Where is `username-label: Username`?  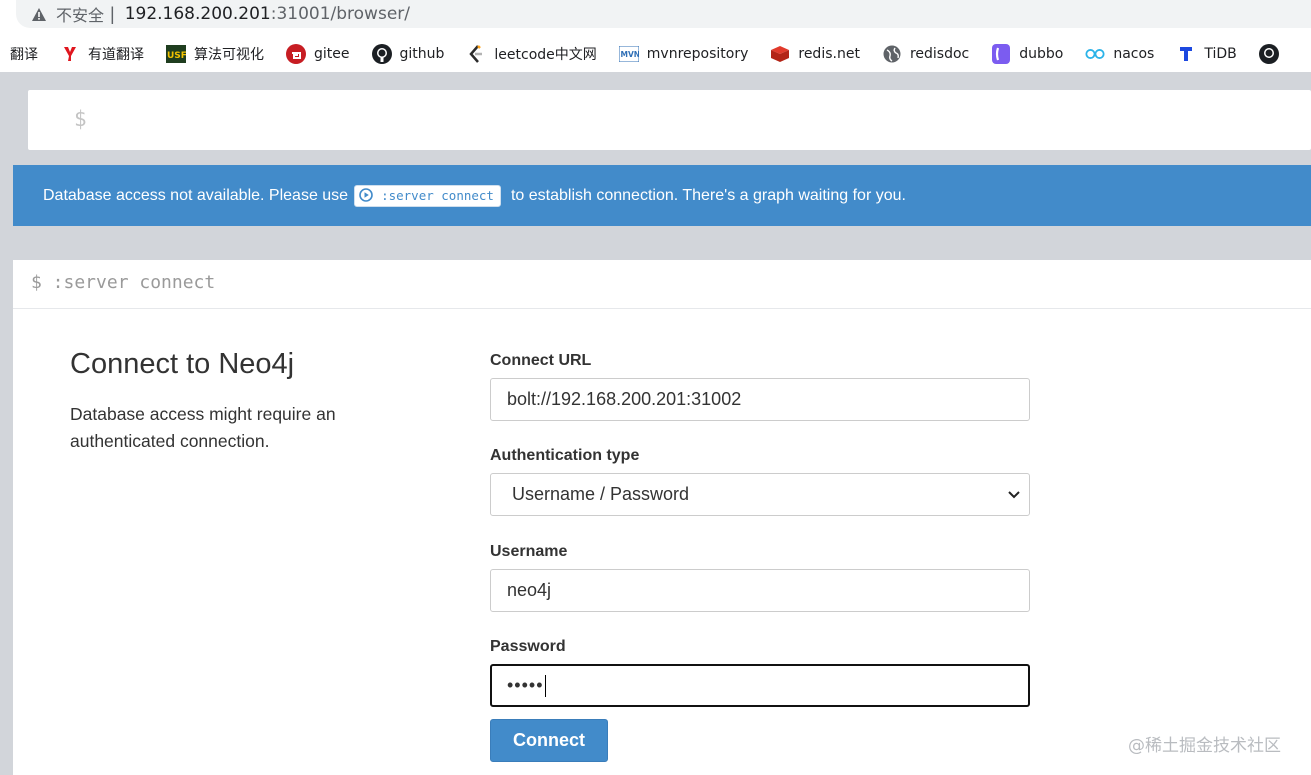
username-label: Username is located at coordinates (529, 551).